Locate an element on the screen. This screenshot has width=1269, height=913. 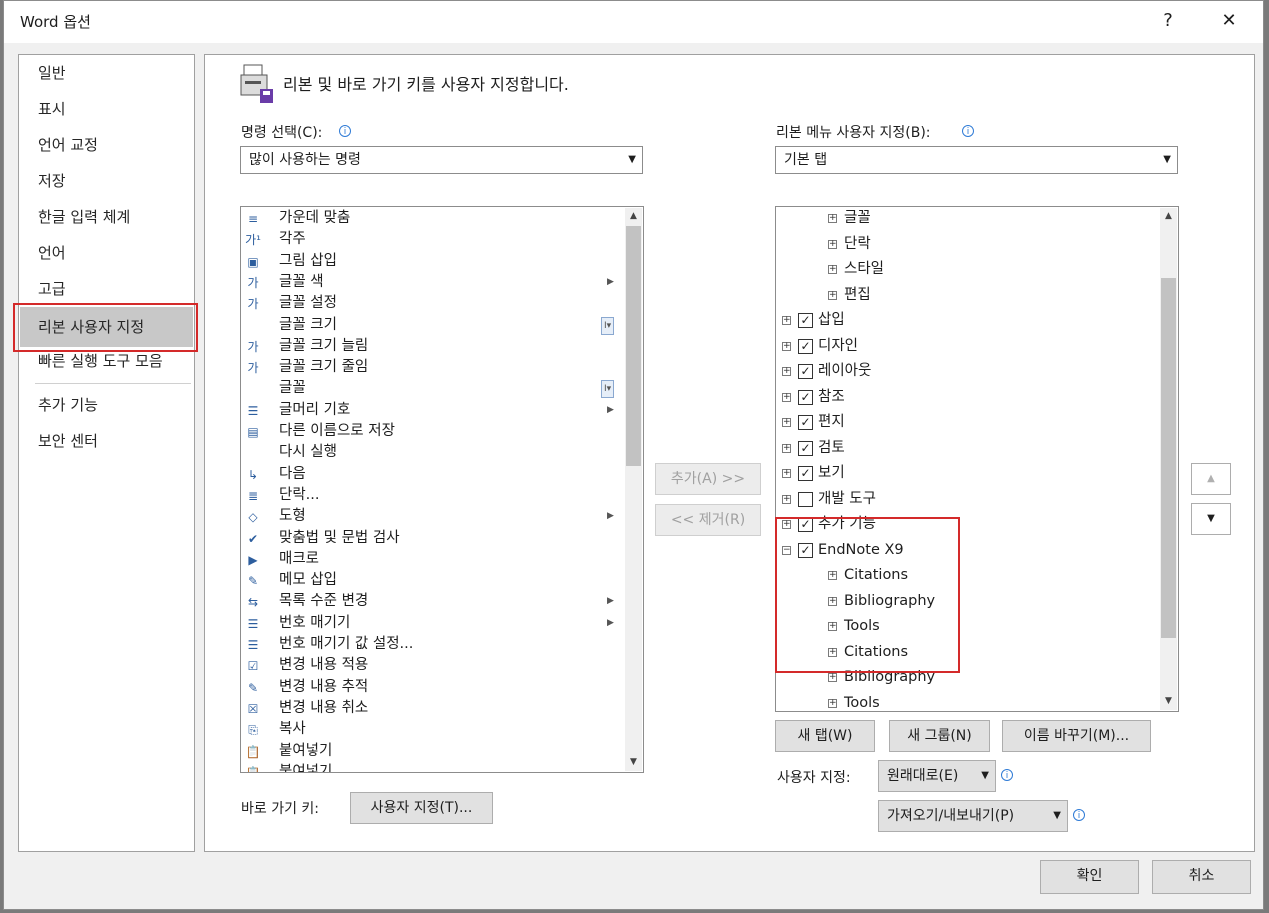
move-down-icon: ▼ is located at coordinates (1211, 519).